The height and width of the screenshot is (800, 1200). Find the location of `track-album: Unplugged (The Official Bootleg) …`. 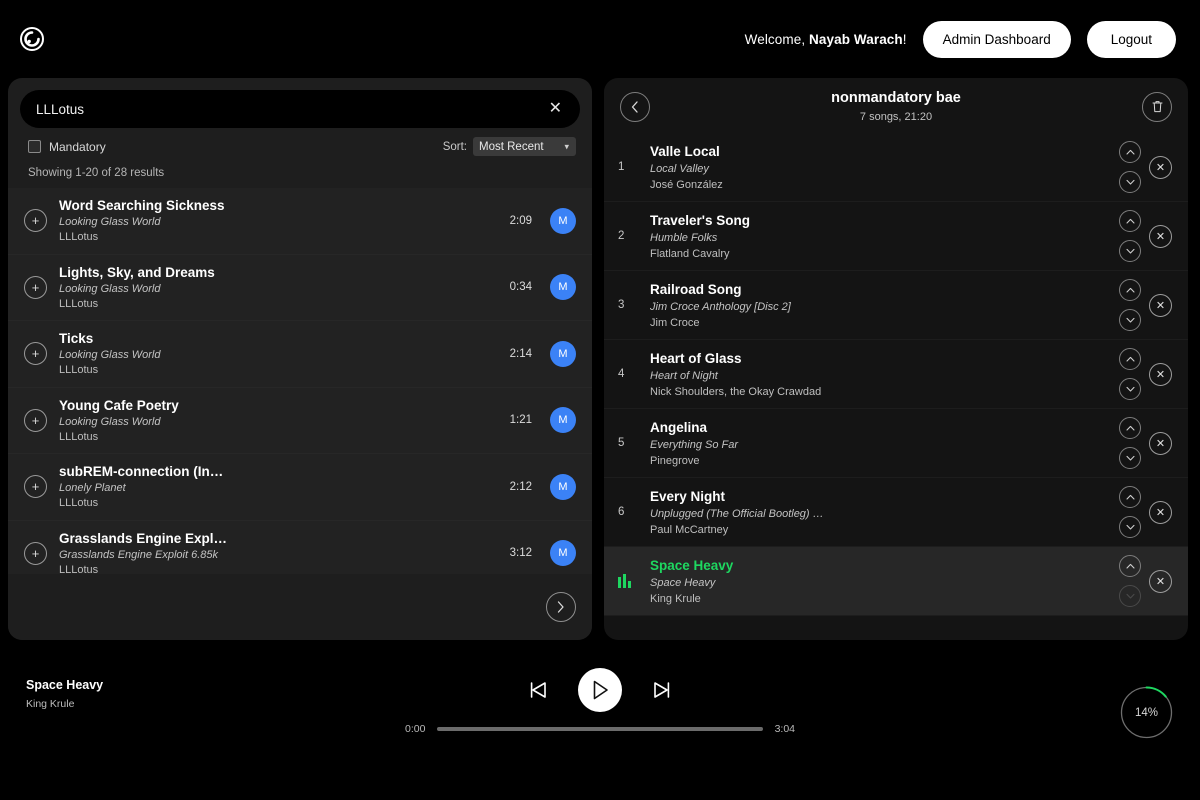

track-album: Unplugged (The Official Bootleg) … is located at coordinates (737, 513).